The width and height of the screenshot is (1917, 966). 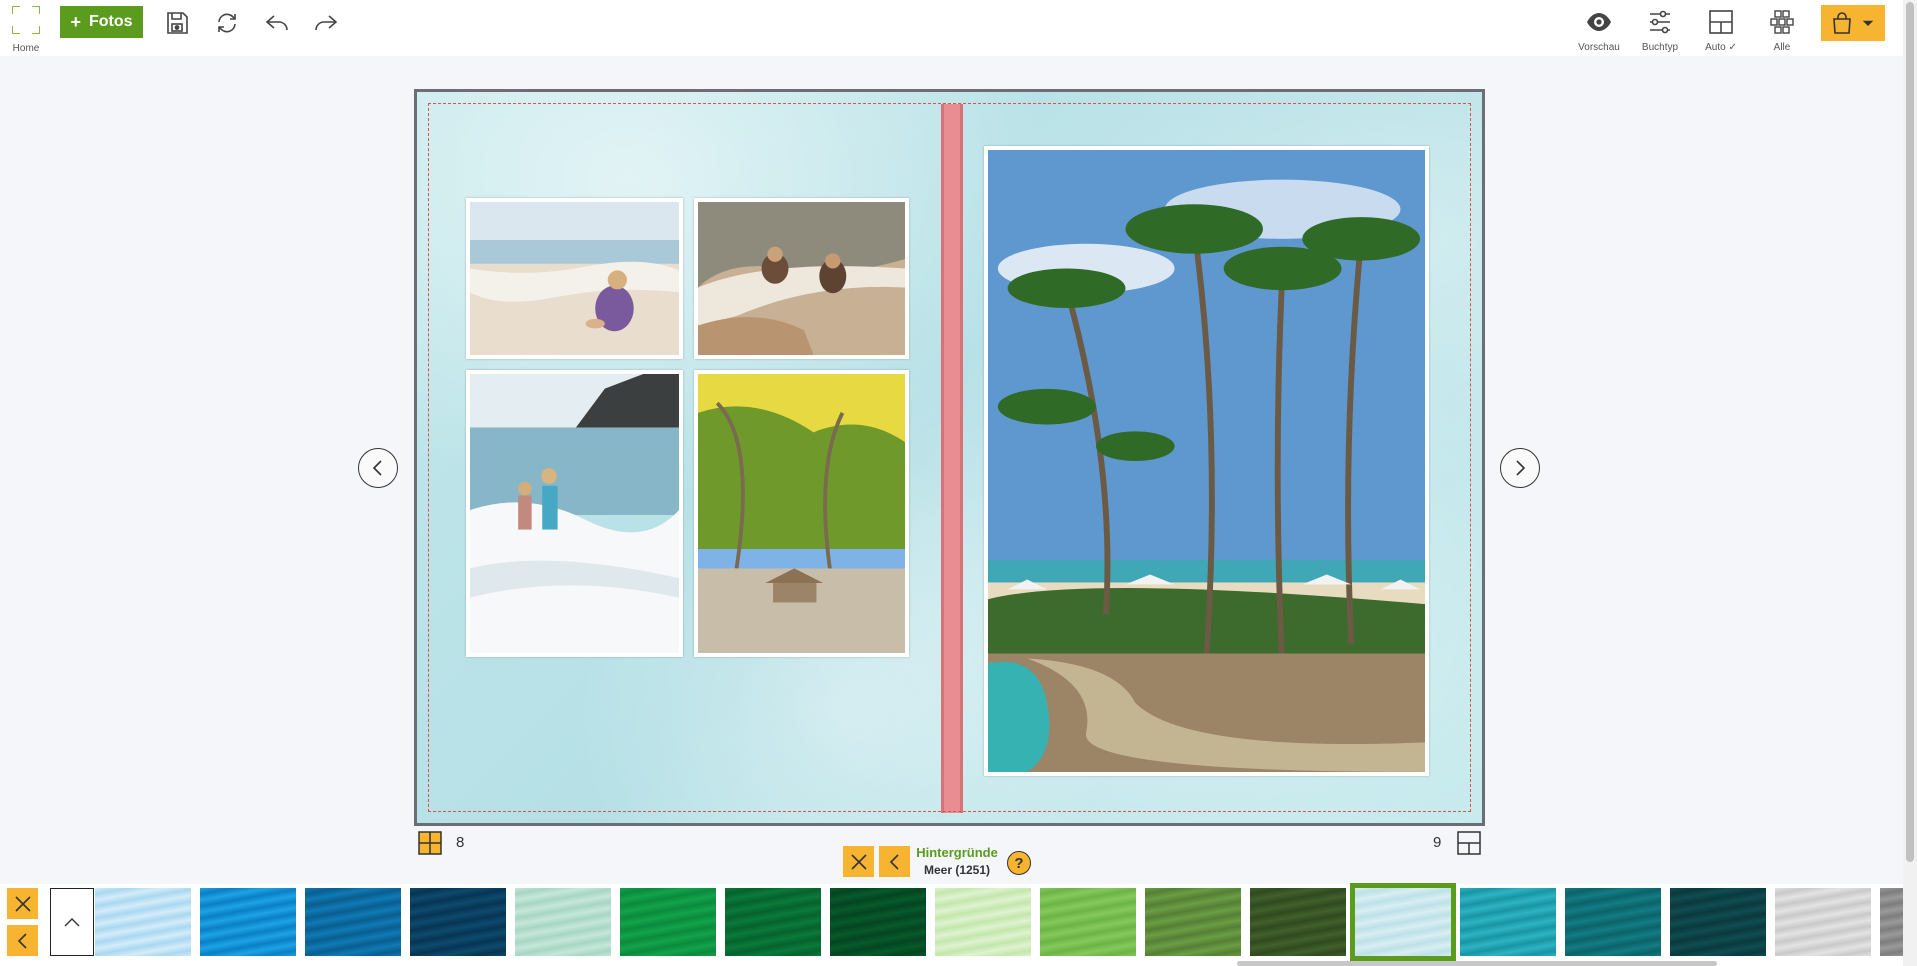 What do you see at coordinates (26, 20) in the screenshot?
I see `home-icon` at bounding box center [26, 20].